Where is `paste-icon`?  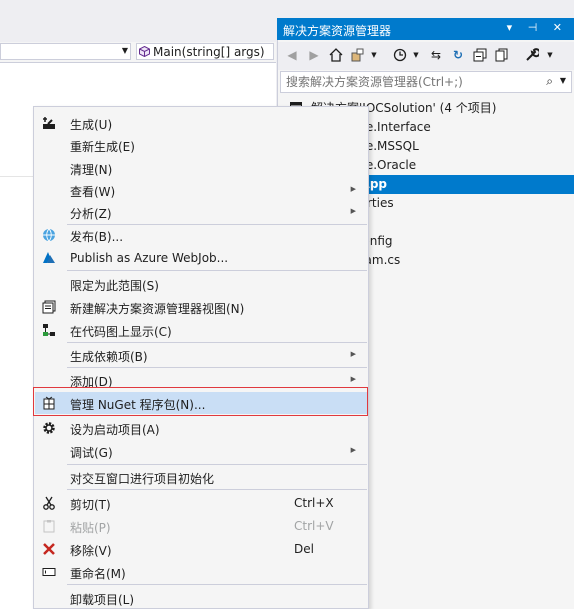 paste-icon is located at coordinates (49, 526).